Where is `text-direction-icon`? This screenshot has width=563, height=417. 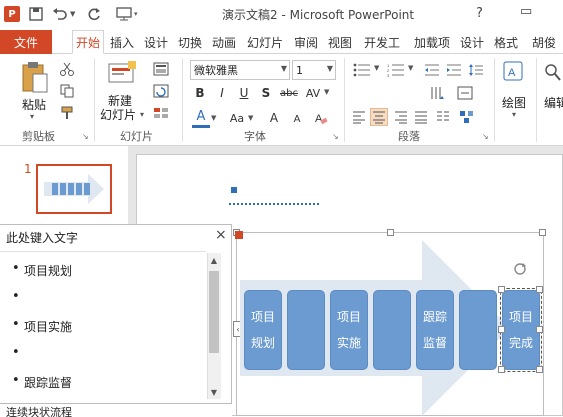 text-direction-icon is located at coordinates (437, 93).